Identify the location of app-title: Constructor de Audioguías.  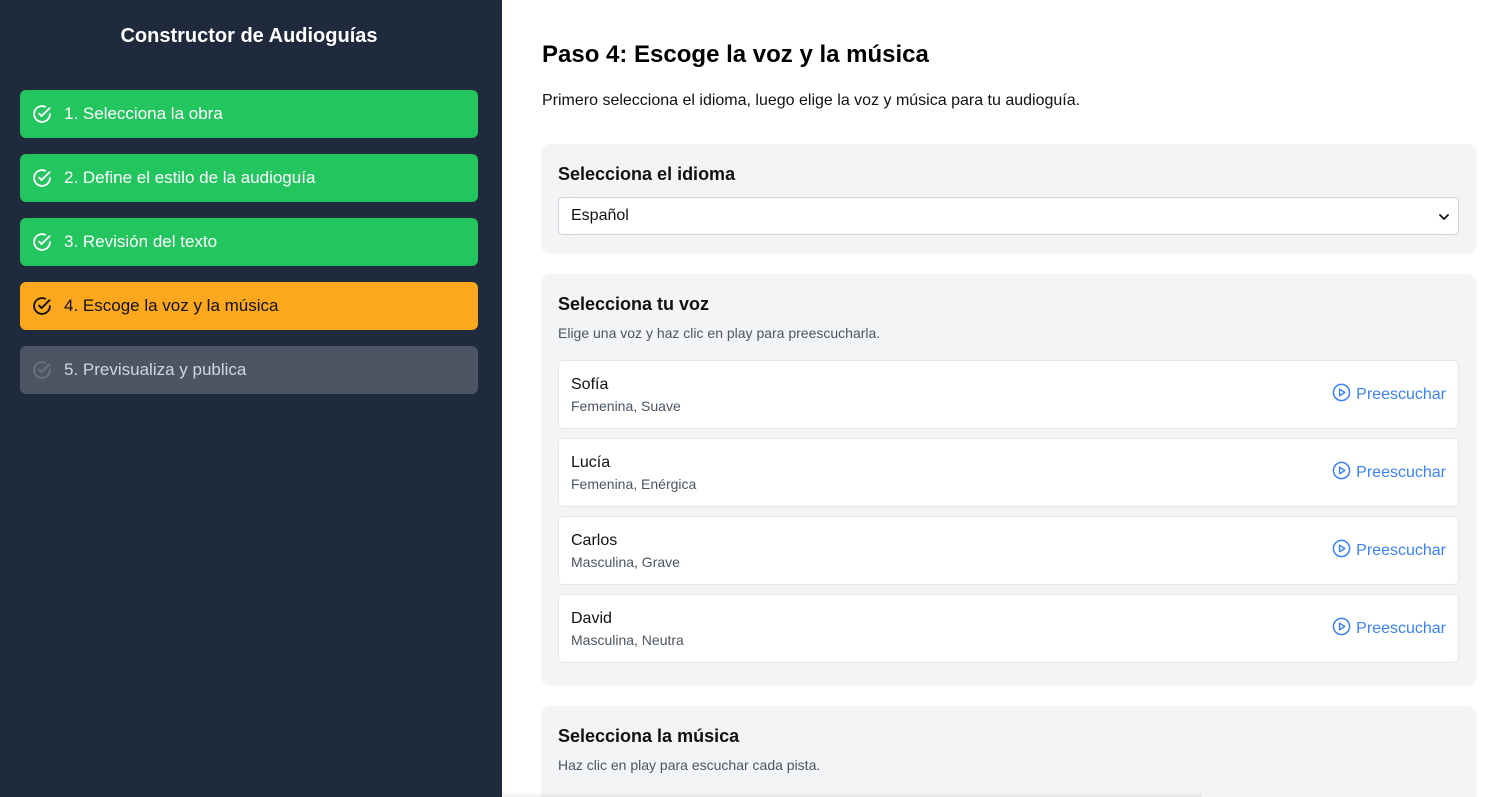
(249, 36).